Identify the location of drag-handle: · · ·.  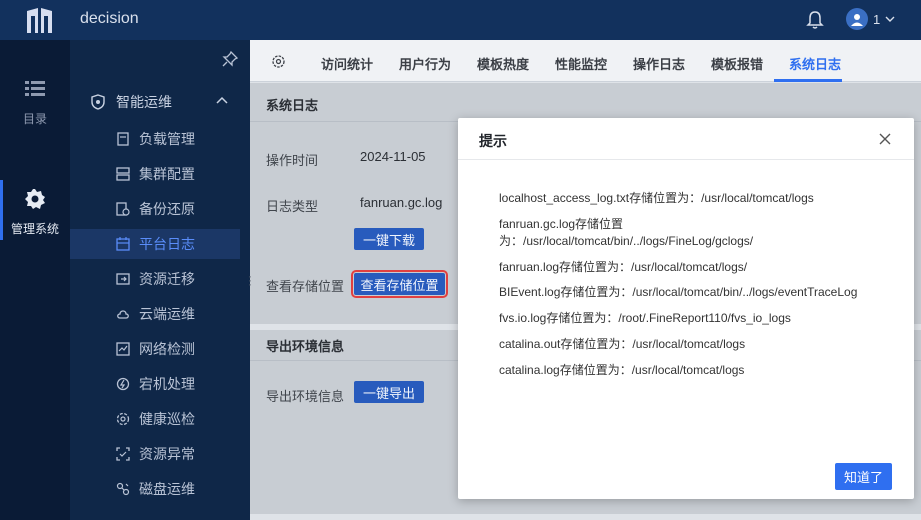
(250, 280).